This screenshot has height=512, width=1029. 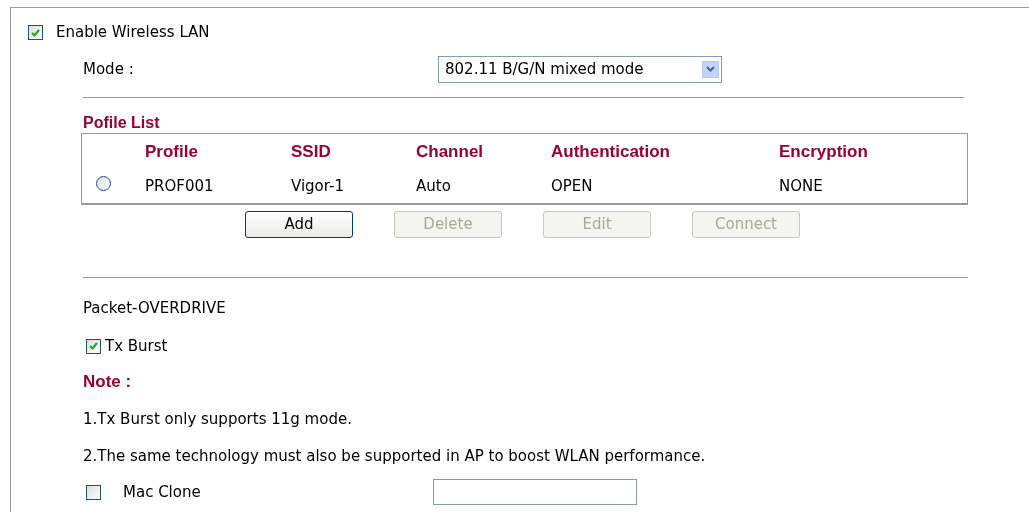 What do you see at coordinates (122, 123) in the screenshot?
I see `profile-list-title: Pofile List` at bounding box center [122, 123].